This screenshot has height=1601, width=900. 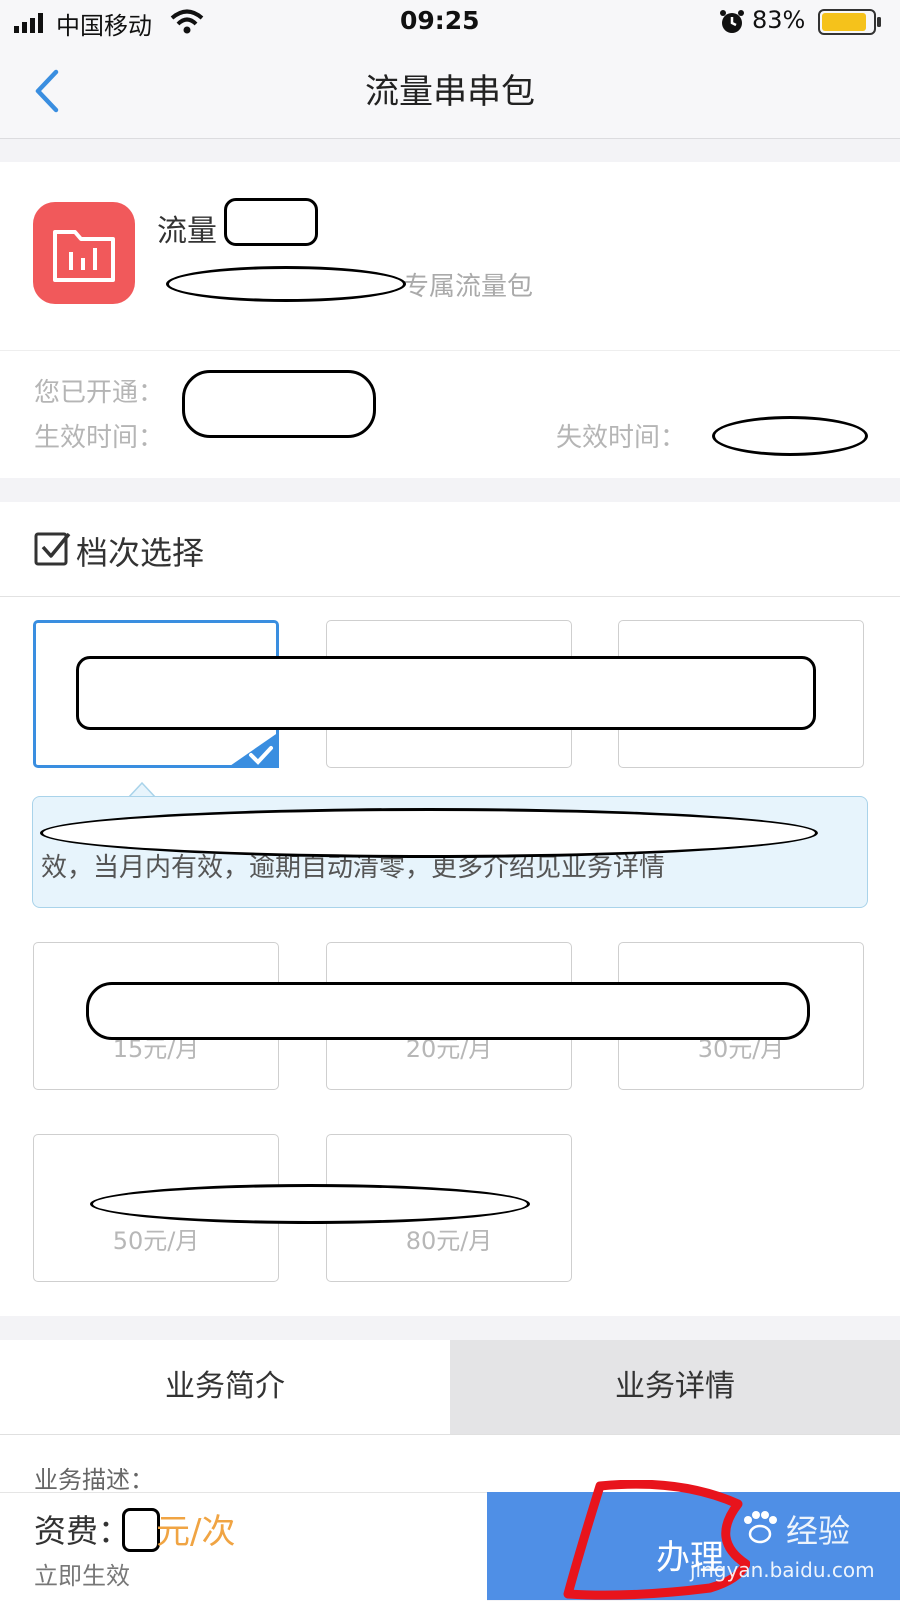 I want to click on battery-icon, so click(x=849, y=22).